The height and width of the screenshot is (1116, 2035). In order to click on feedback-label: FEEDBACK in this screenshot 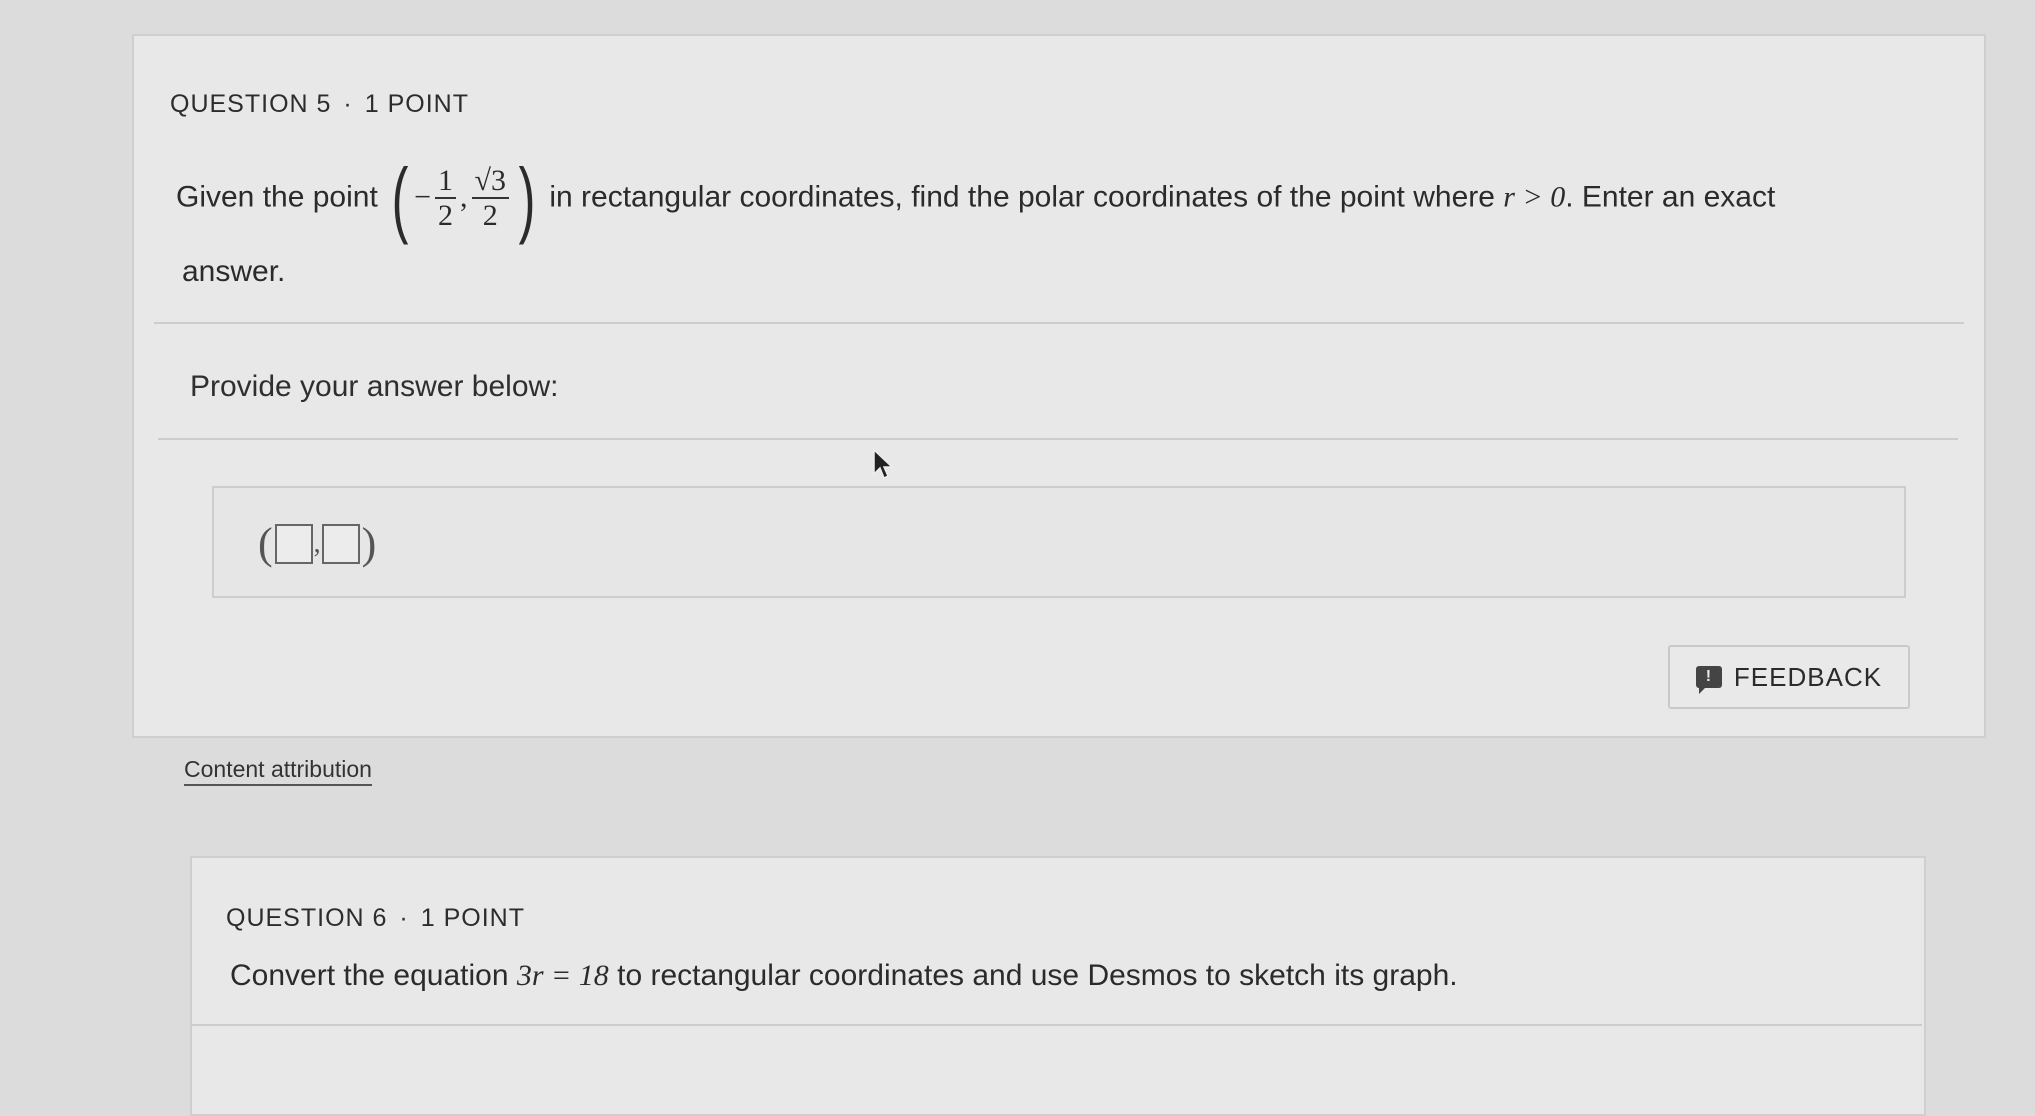, I will do `click(1808, 676)`.